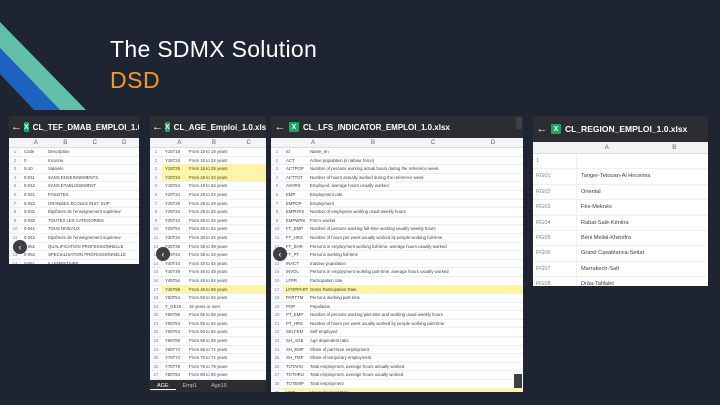  What do you see at coordinates (295, 315) in the screenshot?
I see `cell-code: PT_EMP` at bounding box center [295, 315].